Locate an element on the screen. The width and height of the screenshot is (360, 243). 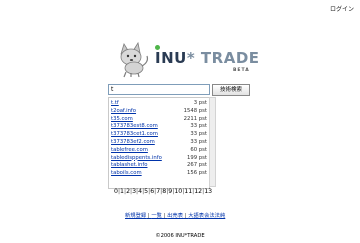
search-bar: t 技術検索 is located at coordinates (183, 90).